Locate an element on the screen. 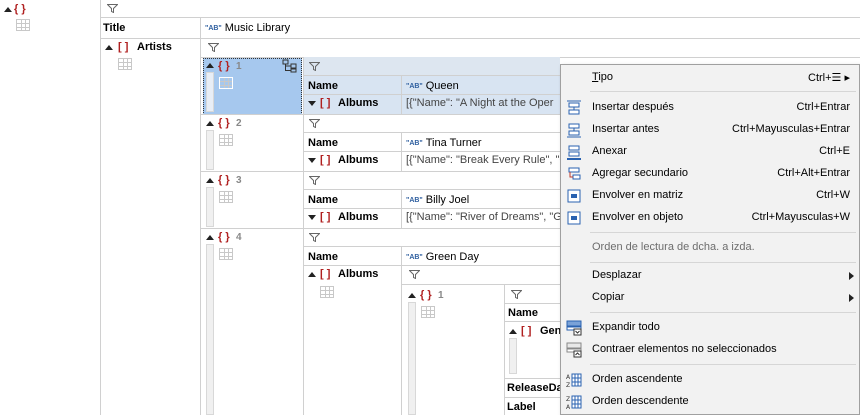  menu-shortcut: Ctrl+Mayusculas+Entrar is located at coordinates (791, 129).